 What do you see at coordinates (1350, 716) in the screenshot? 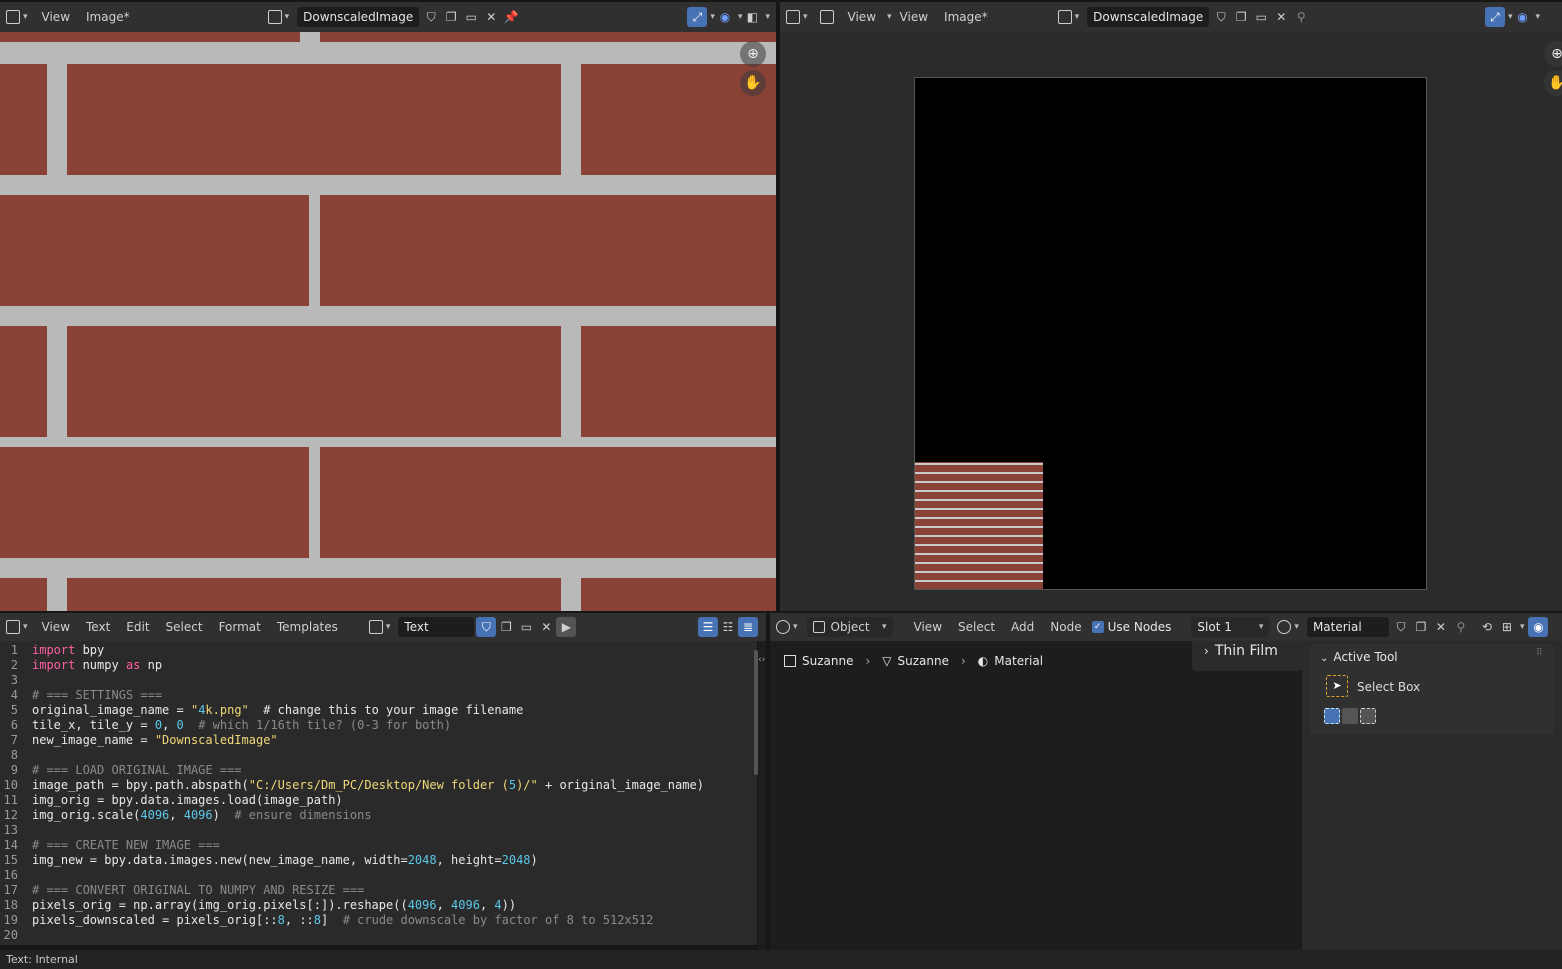
I see `select-mode-extend-icon` at bounding box center [1350, 716].